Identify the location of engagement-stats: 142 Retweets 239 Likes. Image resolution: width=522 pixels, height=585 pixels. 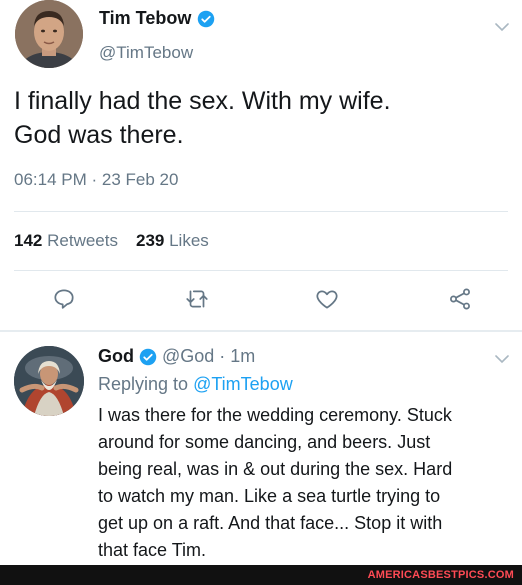
(111, 241).